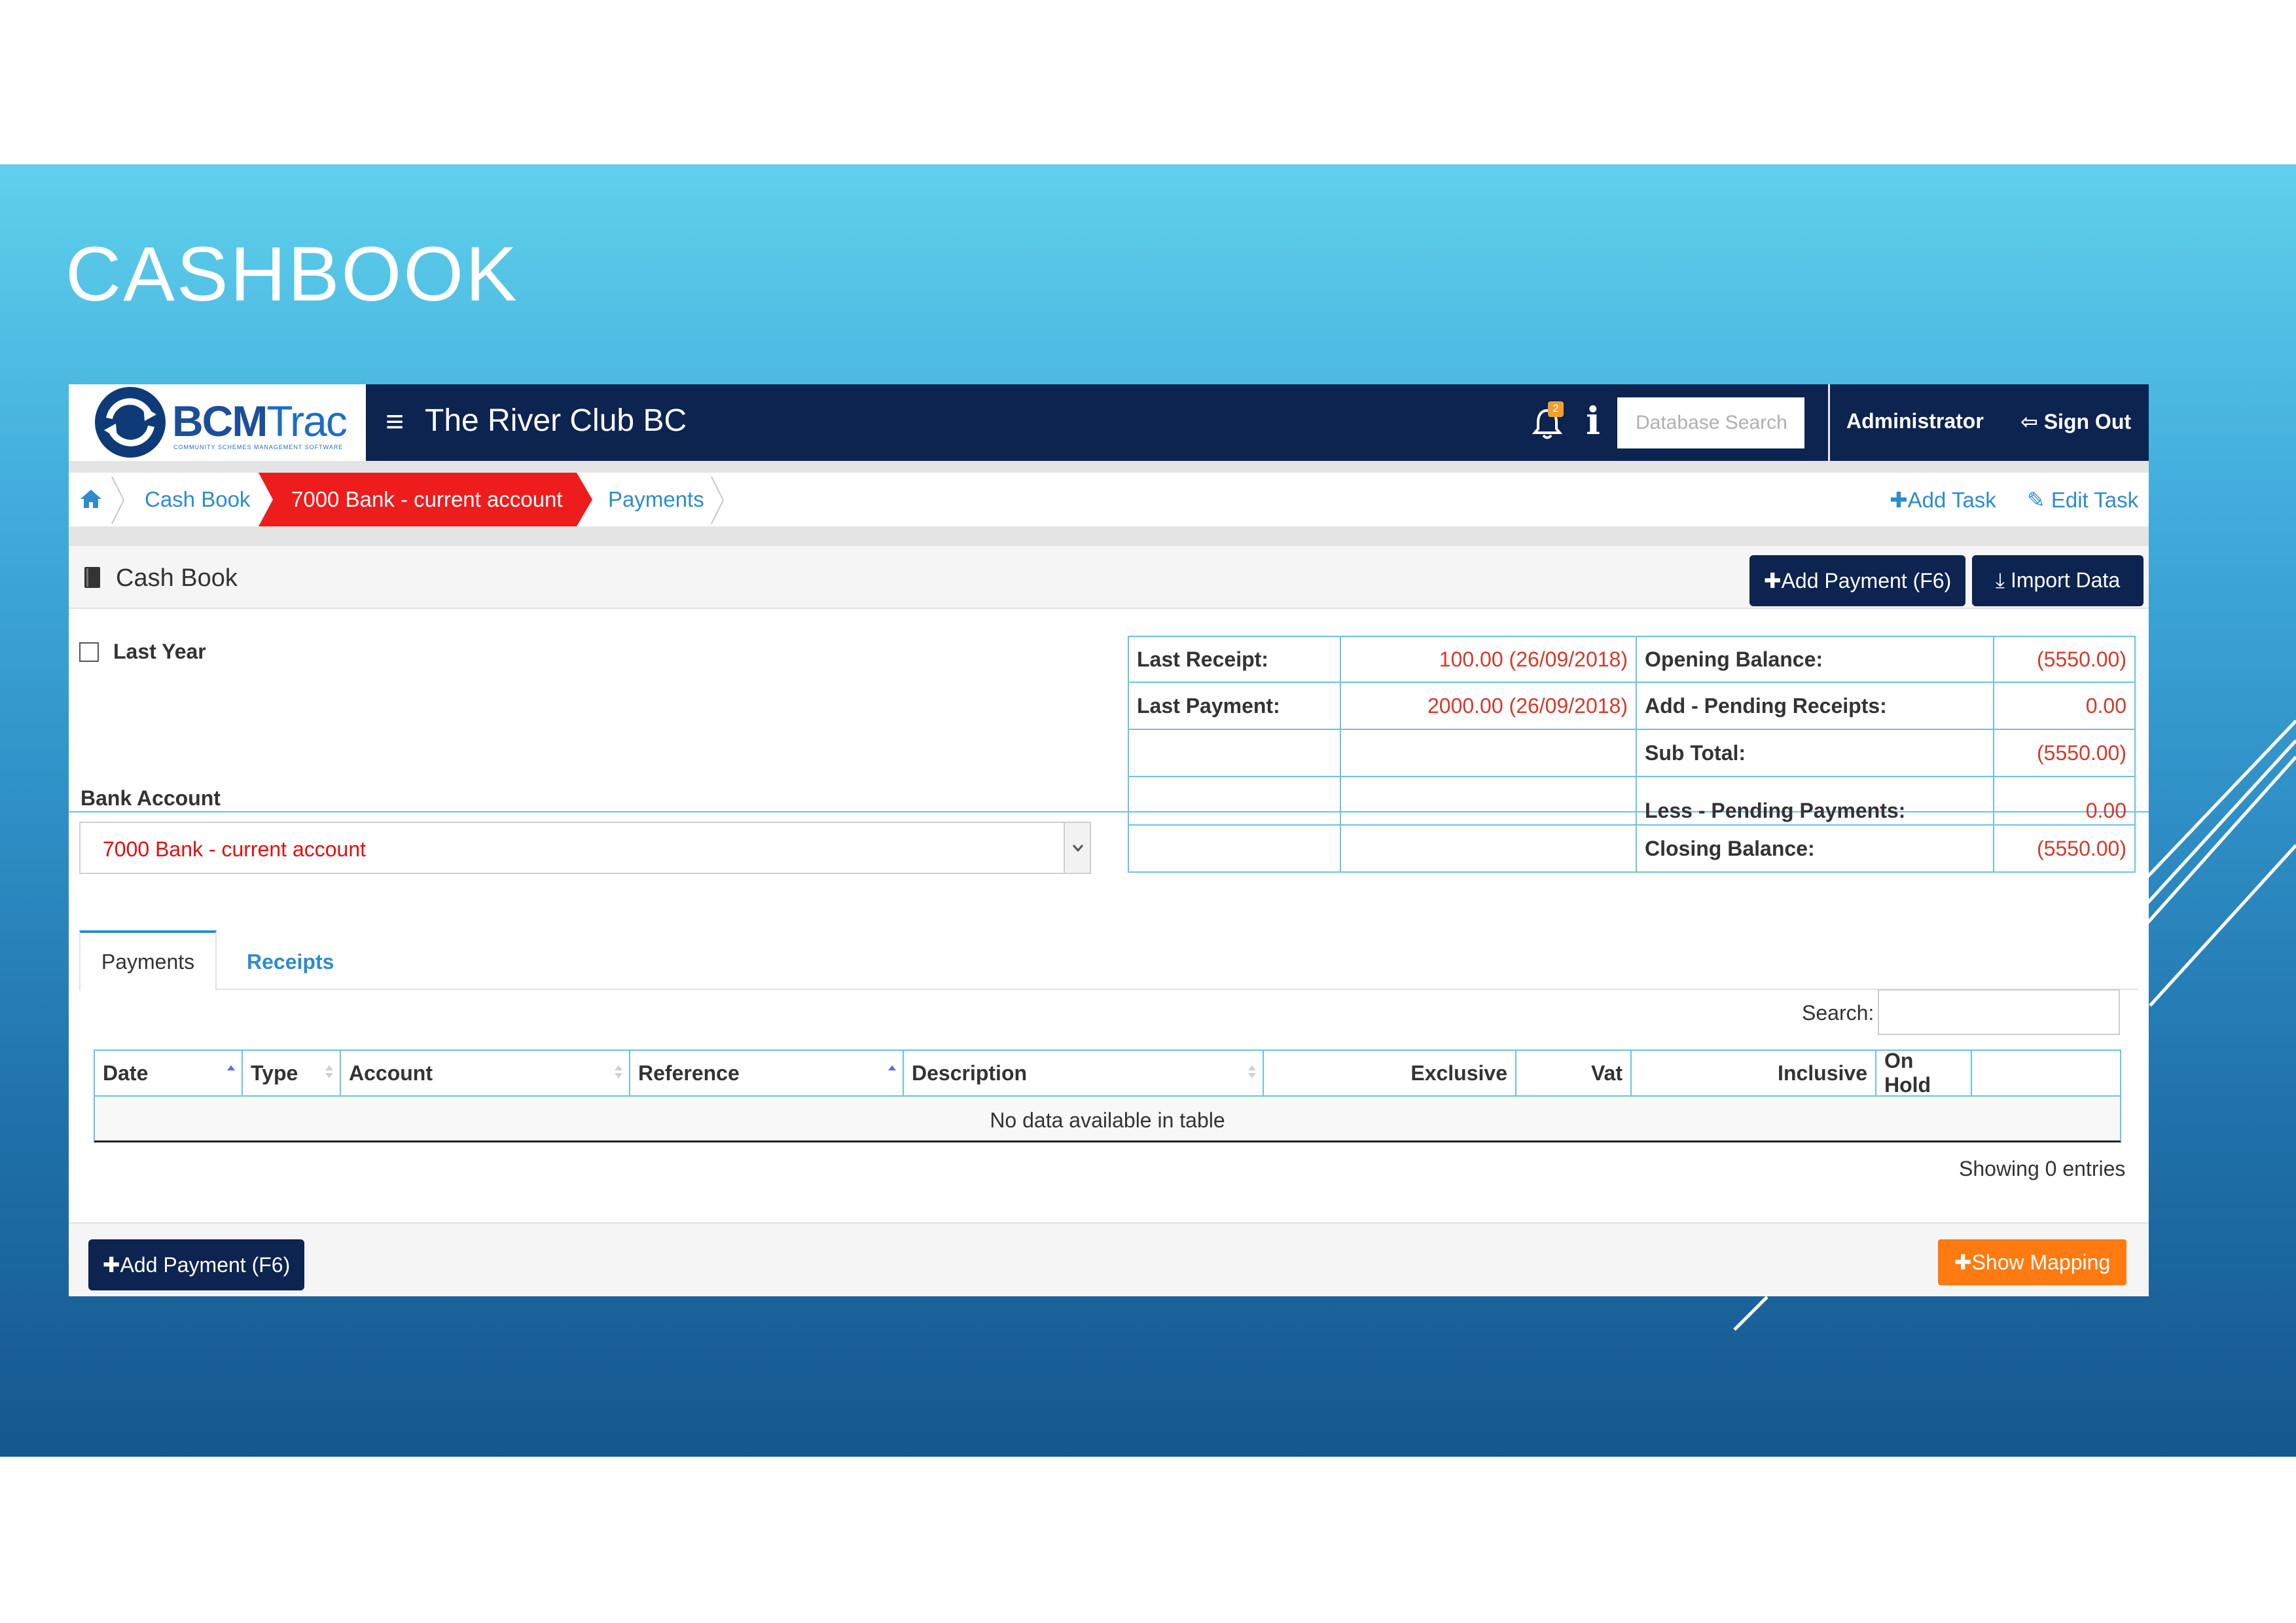  Describe the element at coordinates (1234, 659) in the screenshot. I see `summary-left-label: Last Receipt:` at that location.